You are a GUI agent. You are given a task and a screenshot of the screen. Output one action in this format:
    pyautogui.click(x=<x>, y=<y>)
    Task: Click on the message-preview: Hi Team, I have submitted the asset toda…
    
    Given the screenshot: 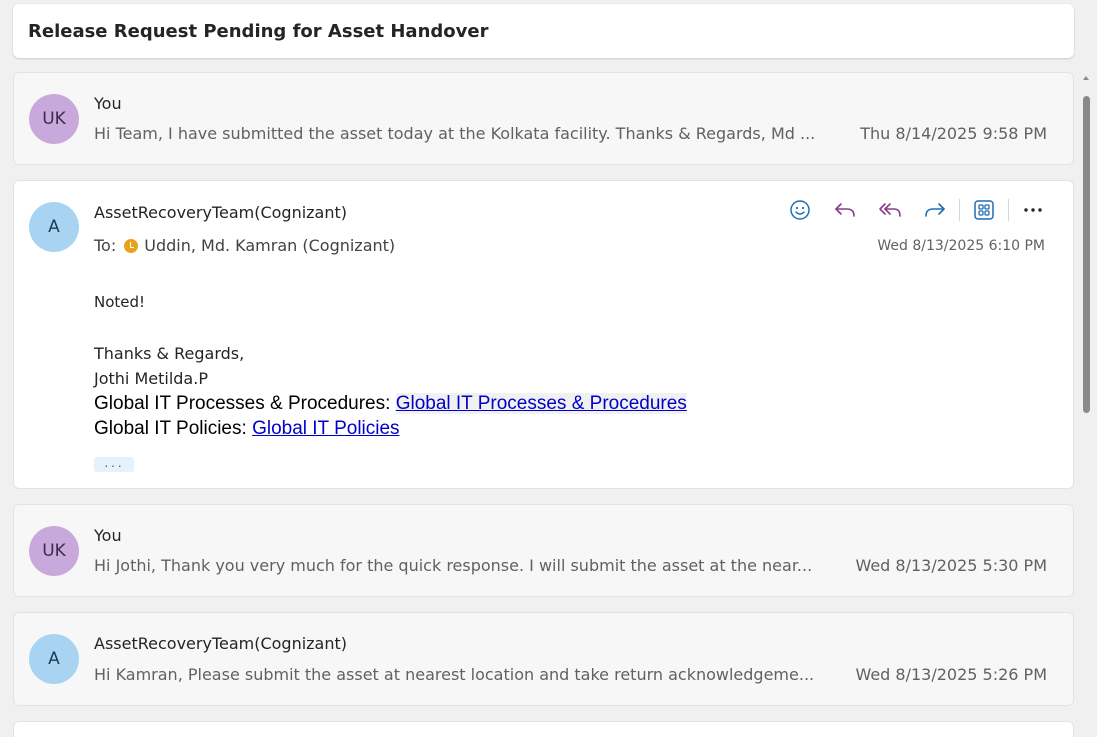 What is the action you would take?
    pyautogui.click(x=455, y=133)
    